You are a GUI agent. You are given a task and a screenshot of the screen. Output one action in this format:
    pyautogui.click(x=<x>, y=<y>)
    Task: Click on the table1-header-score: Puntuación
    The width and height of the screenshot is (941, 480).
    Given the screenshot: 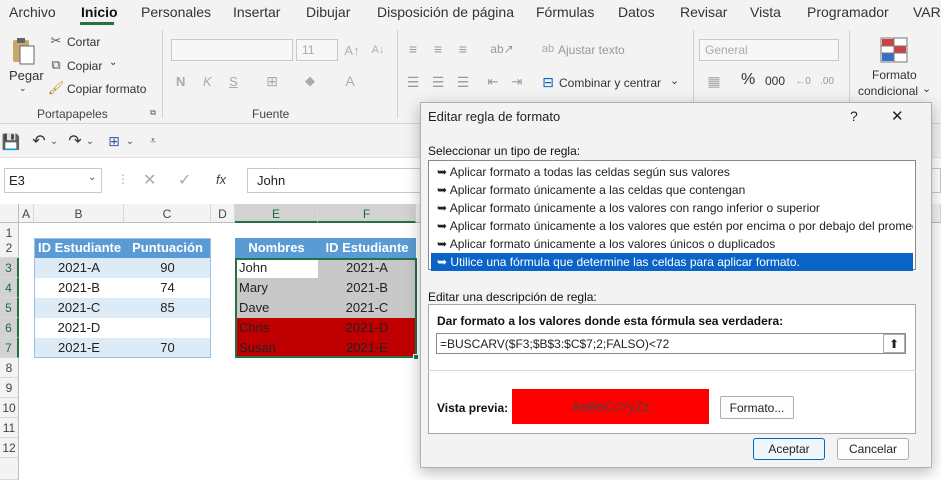 What is the action you would take?
    pyautogui.click(x=167, y=248)
    